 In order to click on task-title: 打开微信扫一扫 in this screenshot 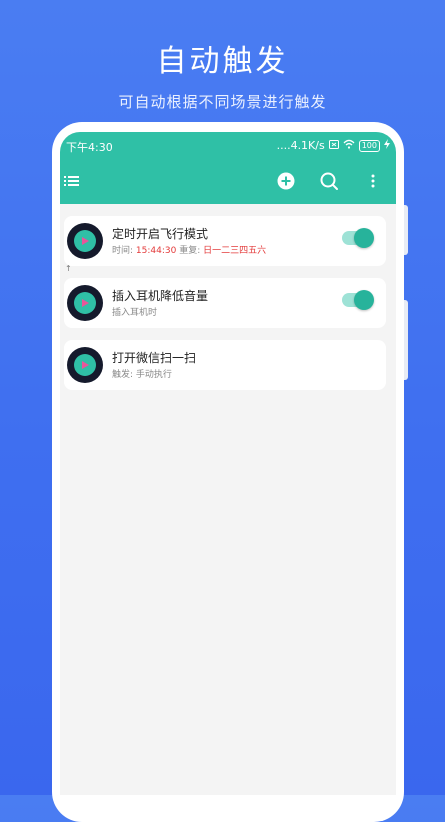, I will do `click(154, 358)`.